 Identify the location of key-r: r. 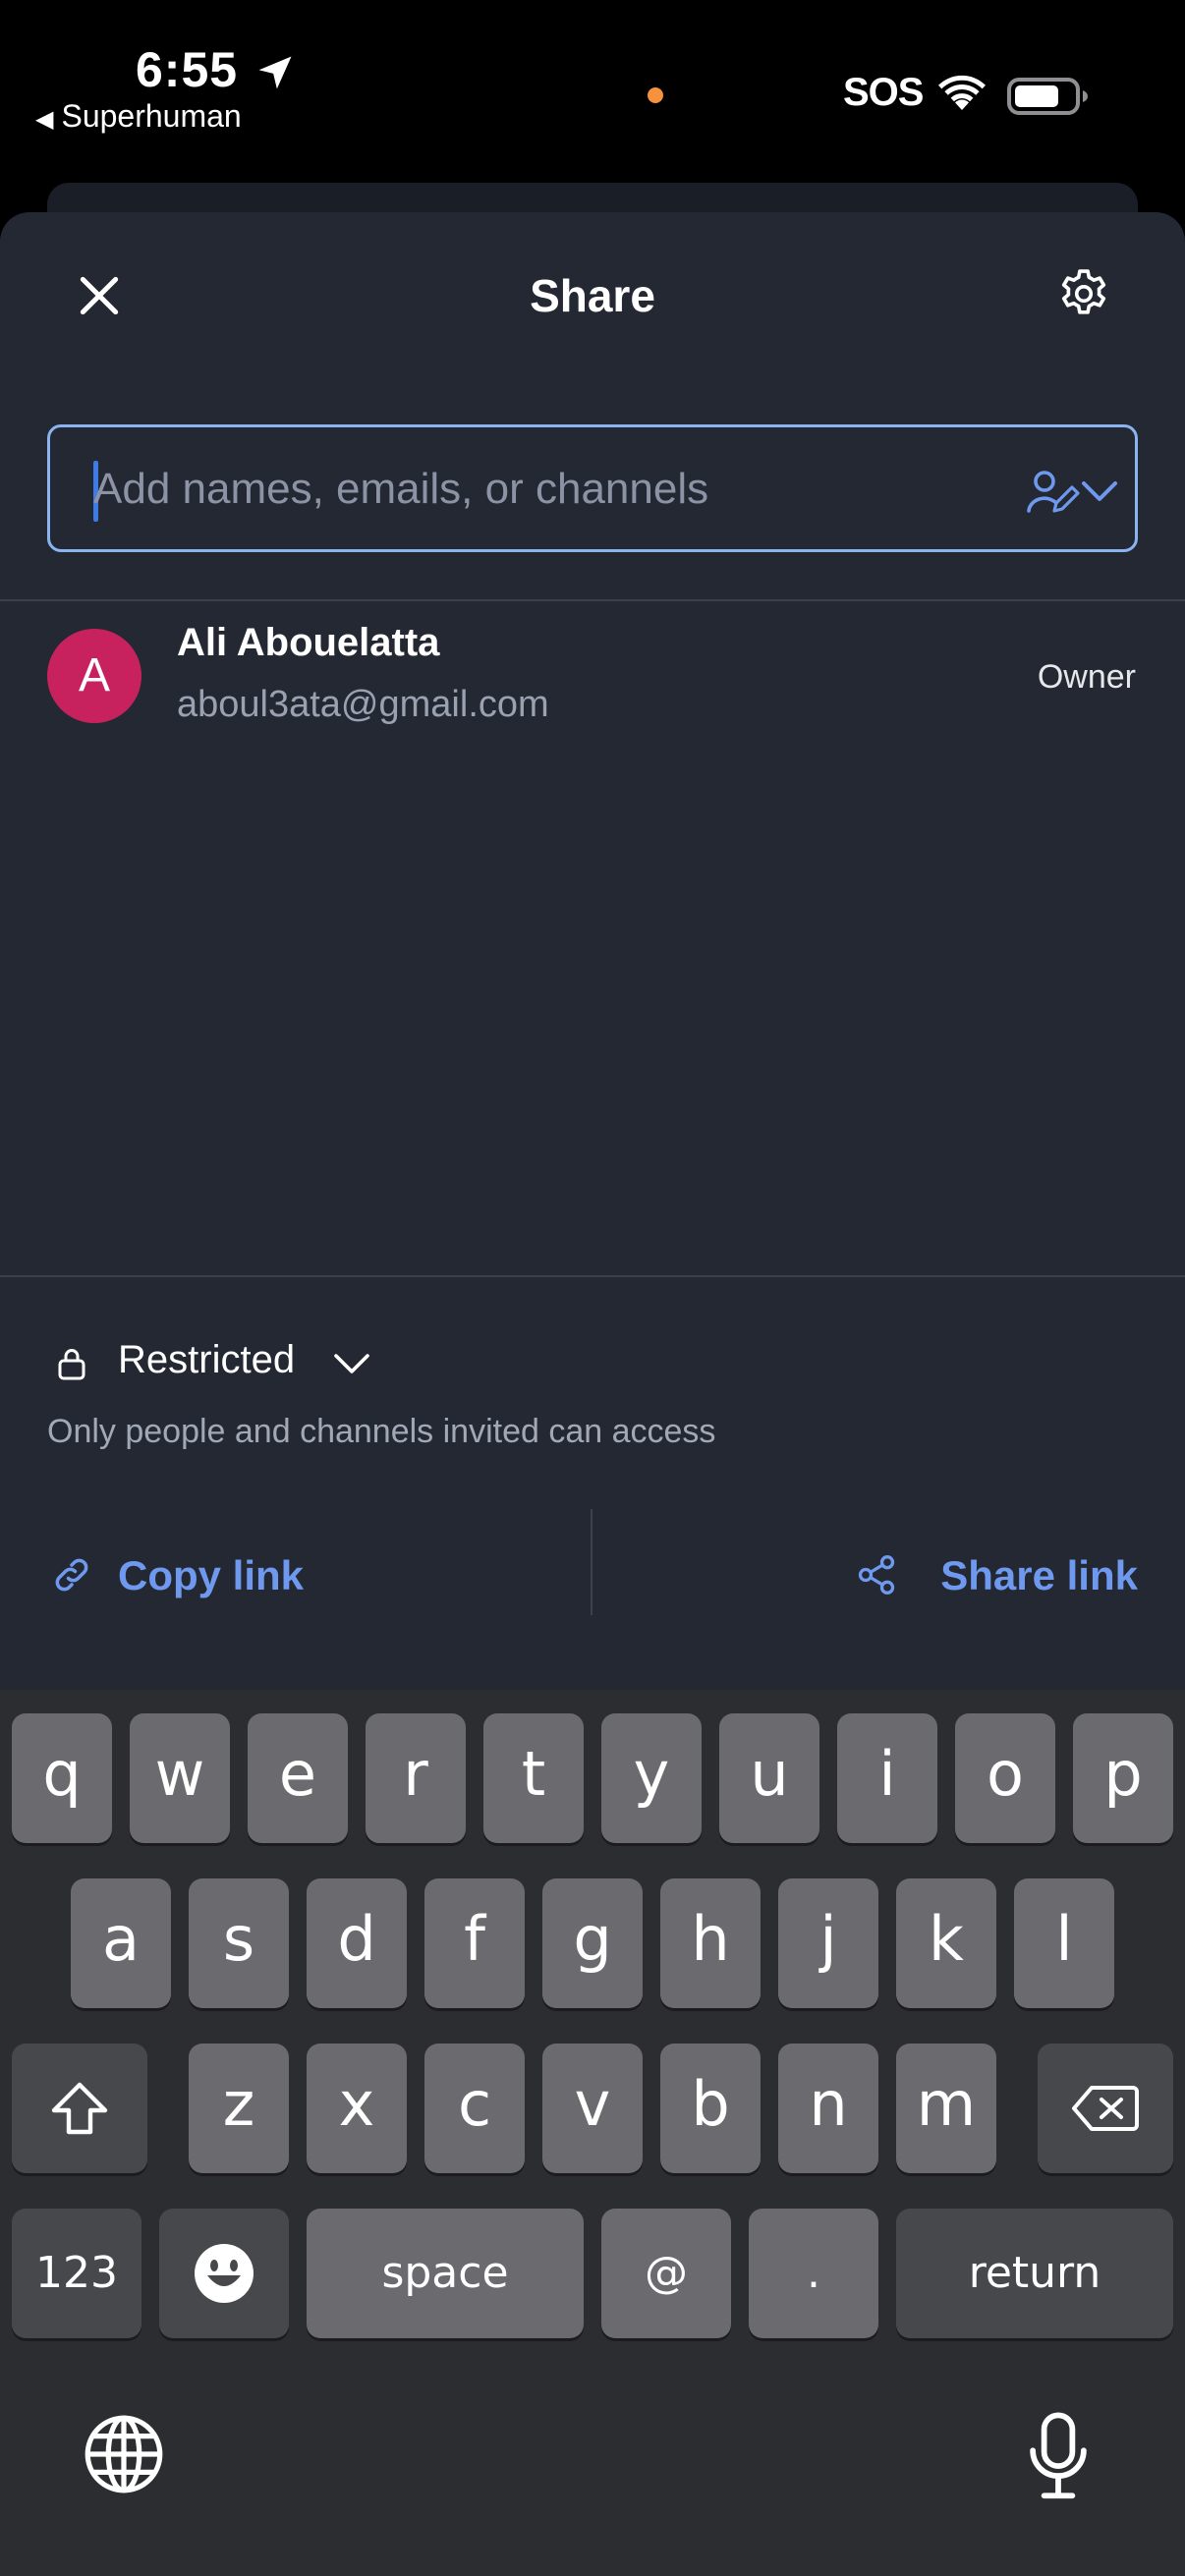
(416, 1778).